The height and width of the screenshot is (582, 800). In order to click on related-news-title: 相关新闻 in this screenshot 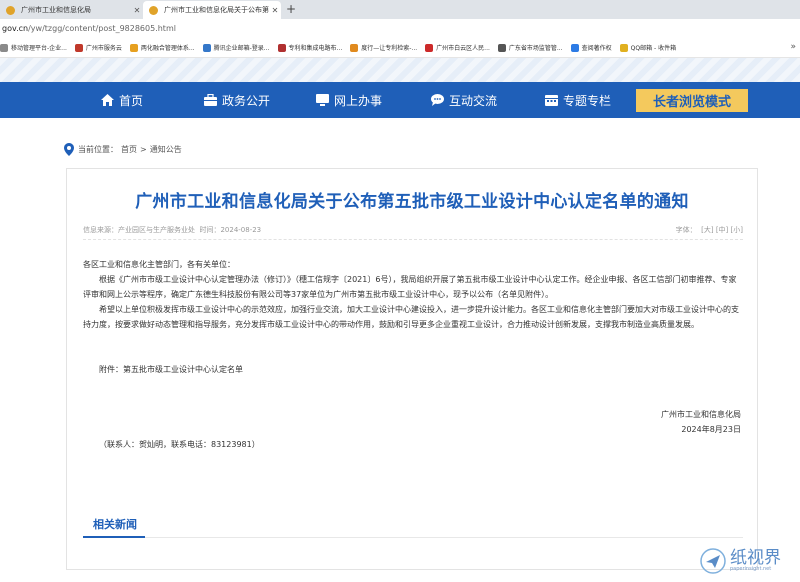, I will do `click(115, 524)`.